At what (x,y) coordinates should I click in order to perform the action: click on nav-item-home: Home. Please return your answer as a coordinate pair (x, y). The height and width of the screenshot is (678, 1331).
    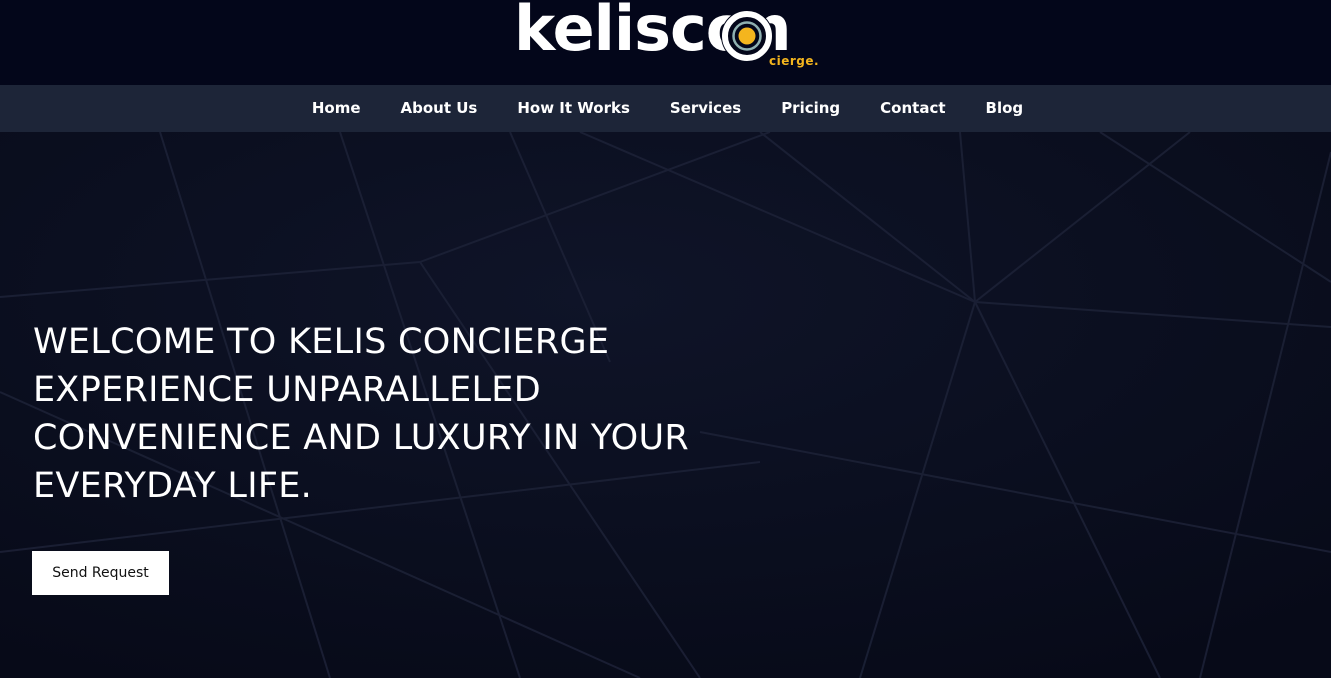
    Looking at the image, I should click on (336, 108).